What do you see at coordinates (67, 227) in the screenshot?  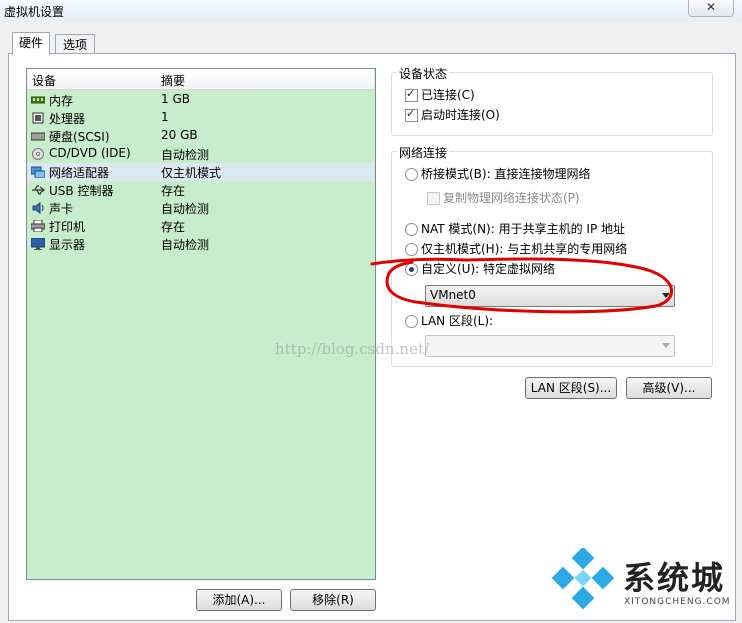 I see `device-name: 打印机` at bounding box center [67, 227].